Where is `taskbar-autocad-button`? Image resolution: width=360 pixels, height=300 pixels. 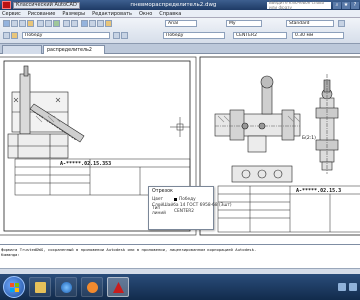 taskbar-autocad-button is located at coordinates (118, 287).